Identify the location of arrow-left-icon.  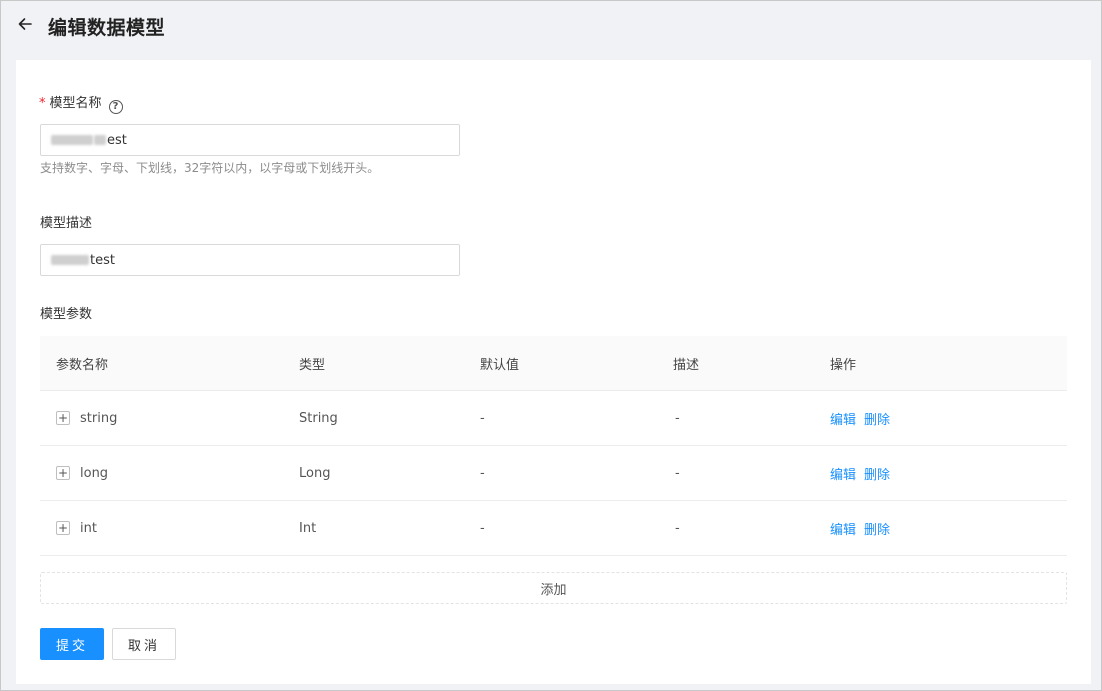
(25, 24).